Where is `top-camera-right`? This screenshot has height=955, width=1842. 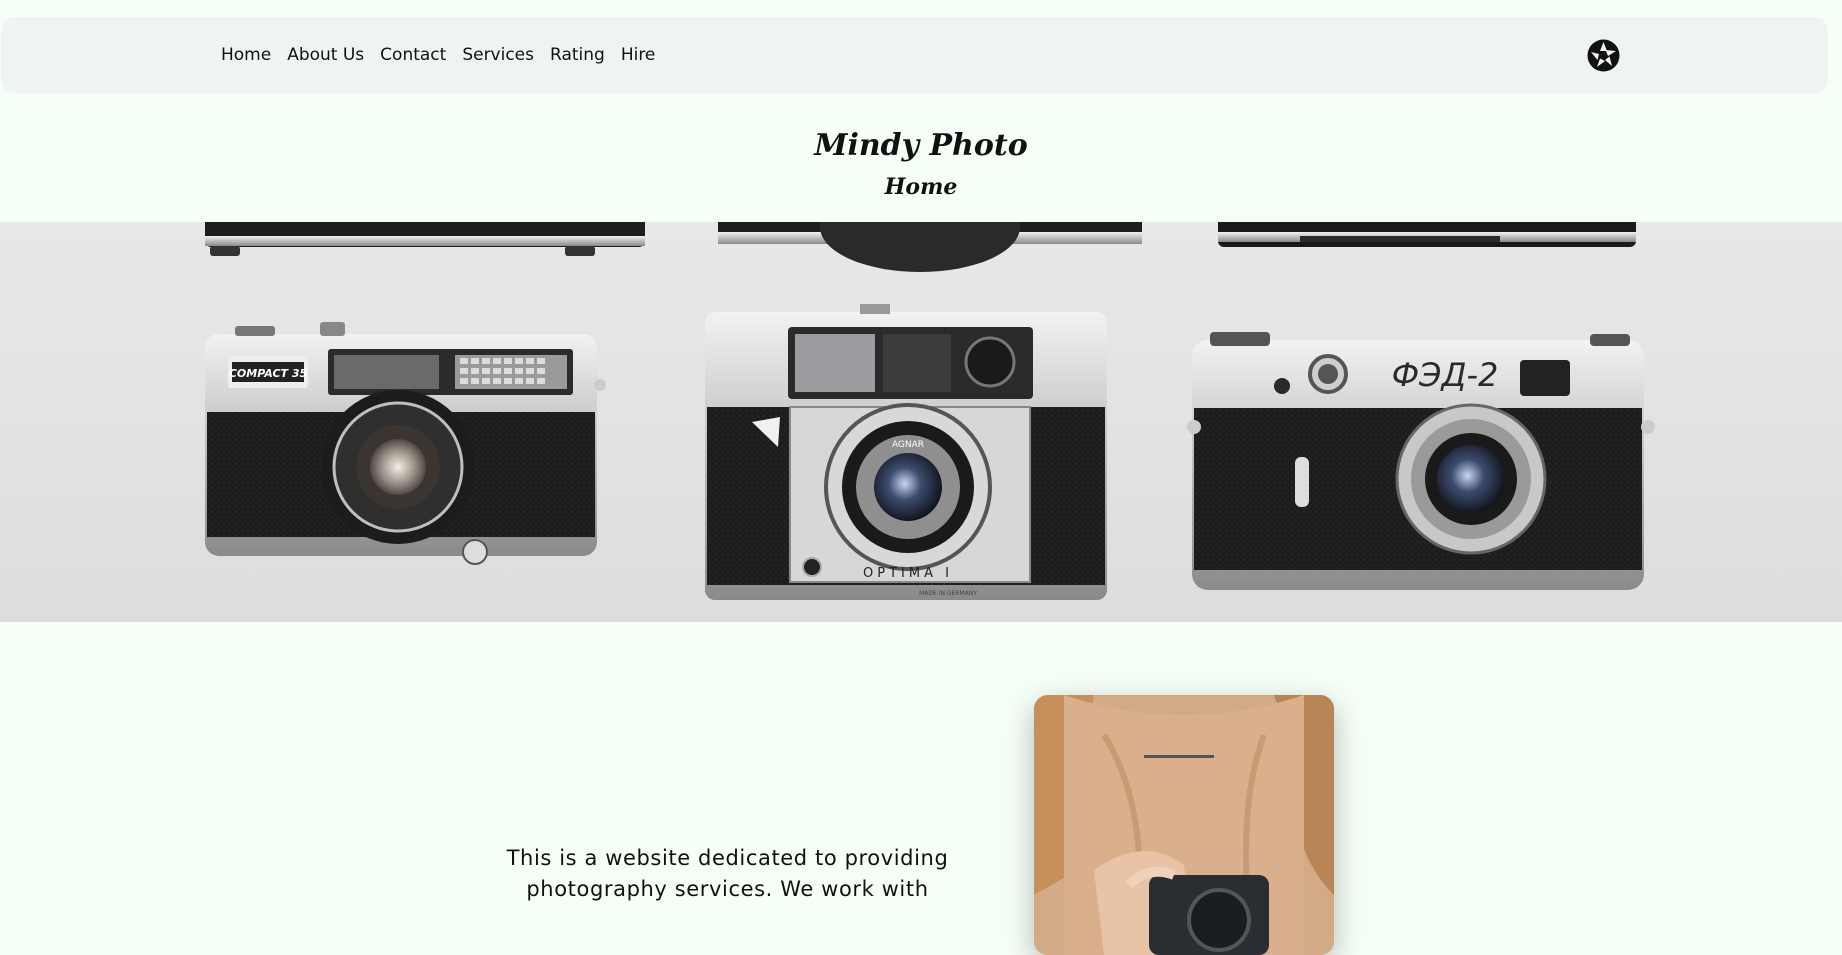
top-camera-right is located at coordinates (1427, 234).